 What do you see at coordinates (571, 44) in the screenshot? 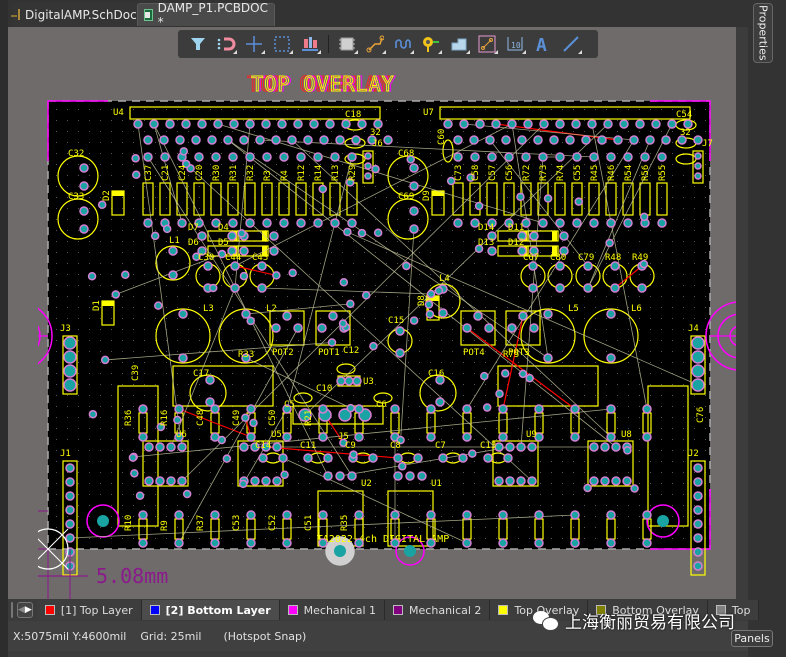
I see `place-line-button` at bounding box center [571, 44].